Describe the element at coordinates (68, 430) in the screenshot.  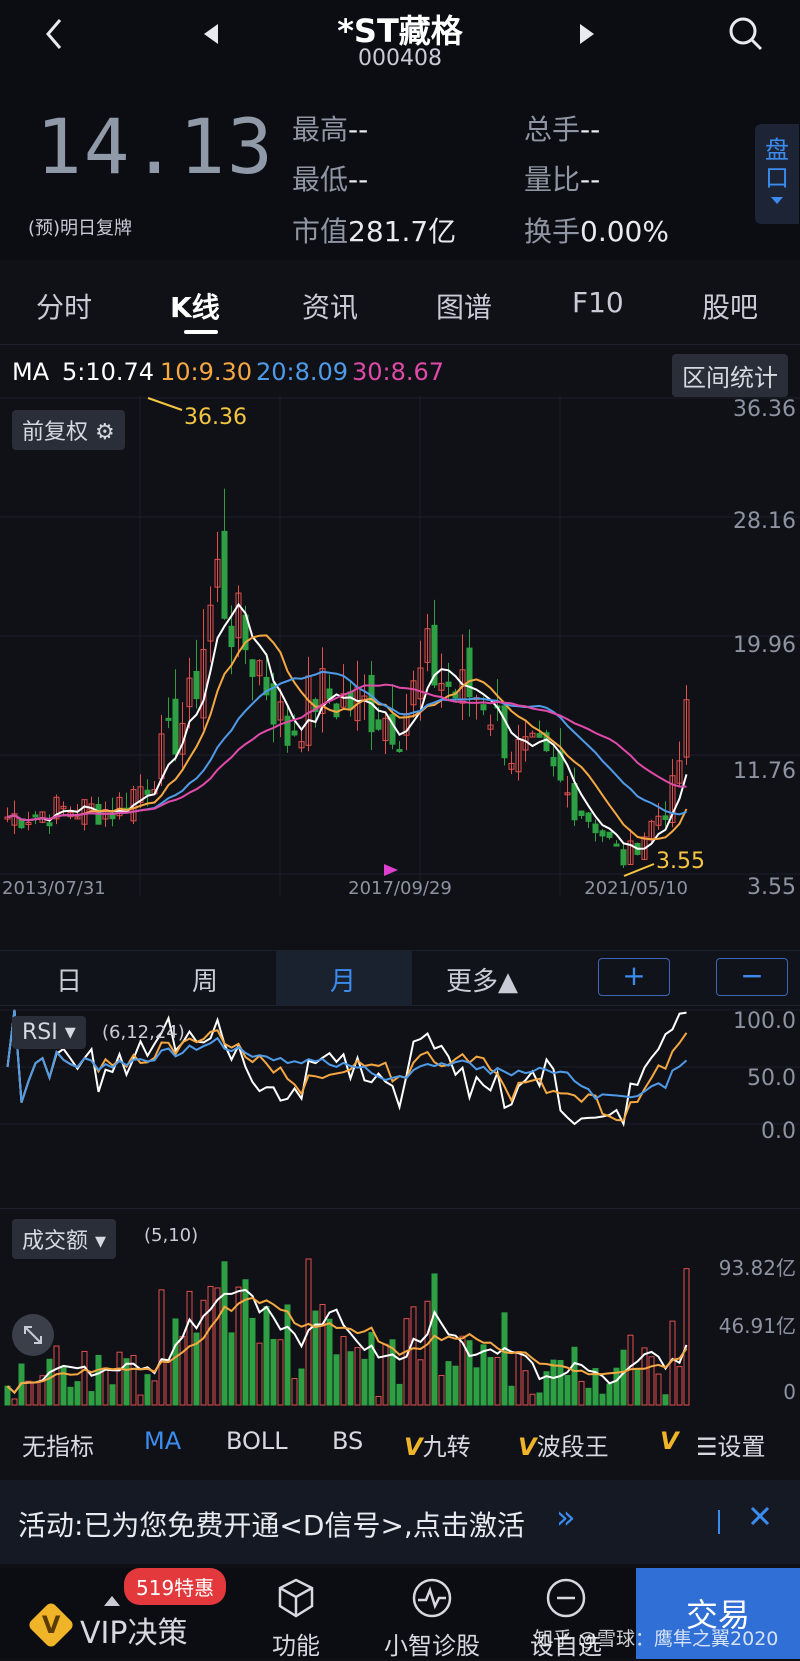
I see `adjust-dropdown: 前复权 ⚙` at that location.